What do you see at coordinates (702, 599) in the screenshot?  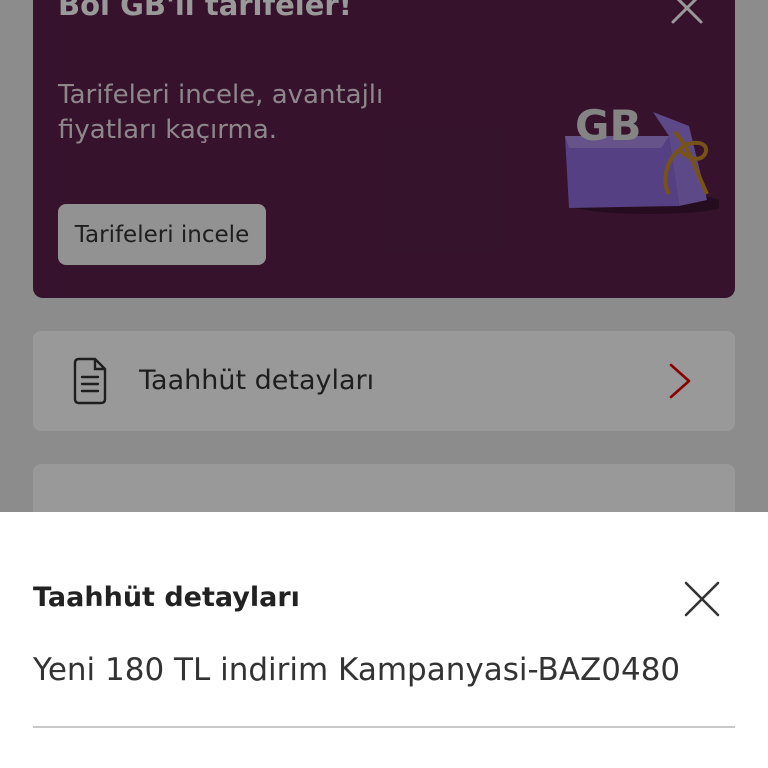 I see `close-icon` at bounding box center [702, 599].